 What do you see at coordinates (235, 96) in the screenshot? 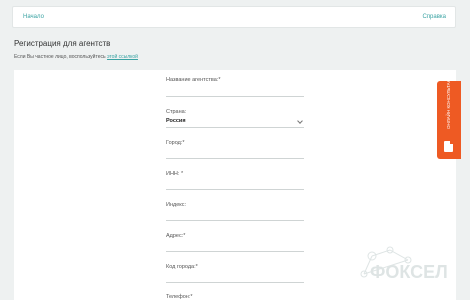
I see `agency-name-input` at bounding box center [235, 96].